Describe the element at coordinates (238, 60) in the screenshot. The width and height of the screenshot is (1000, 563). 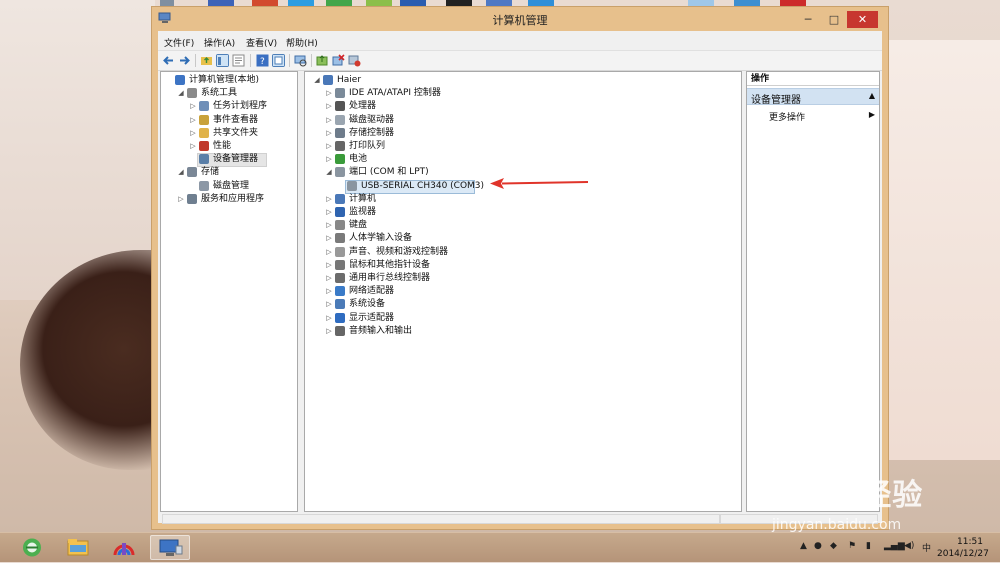
I see `properties-icon` at that location.